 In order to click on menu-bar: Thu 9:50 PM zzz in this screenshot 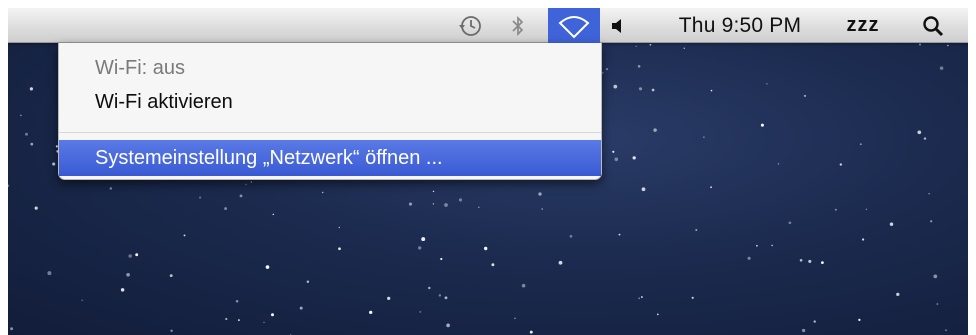, I will do `click(488, 25)`.